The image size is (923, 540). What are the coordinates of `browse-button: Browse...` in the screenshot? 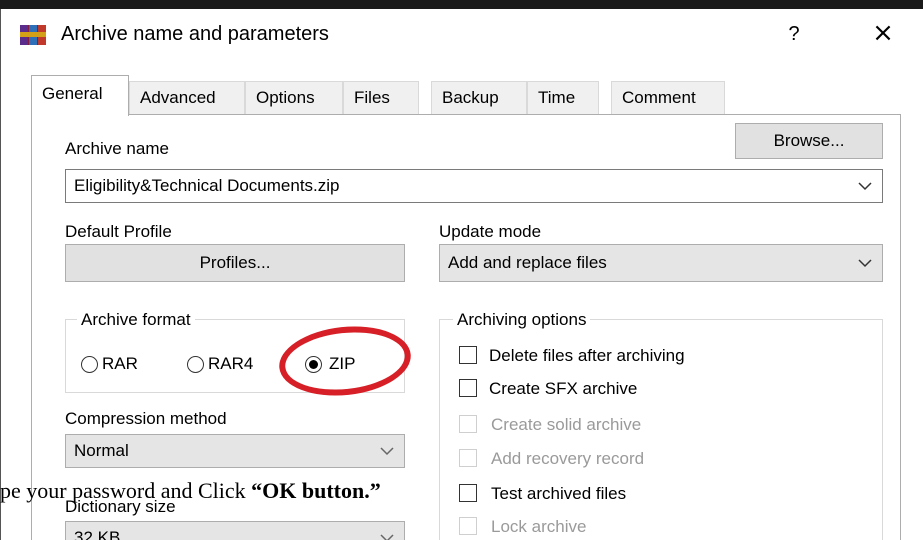 It's located at (809, 141).